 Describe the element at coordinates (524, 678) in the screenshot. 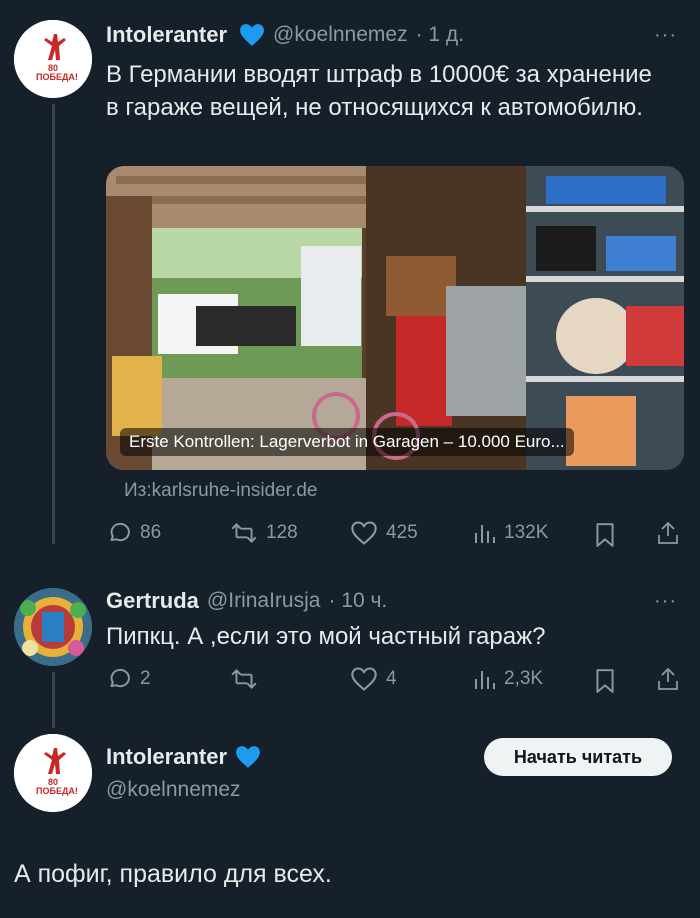

I see `views-count: 2,3K` at that location.